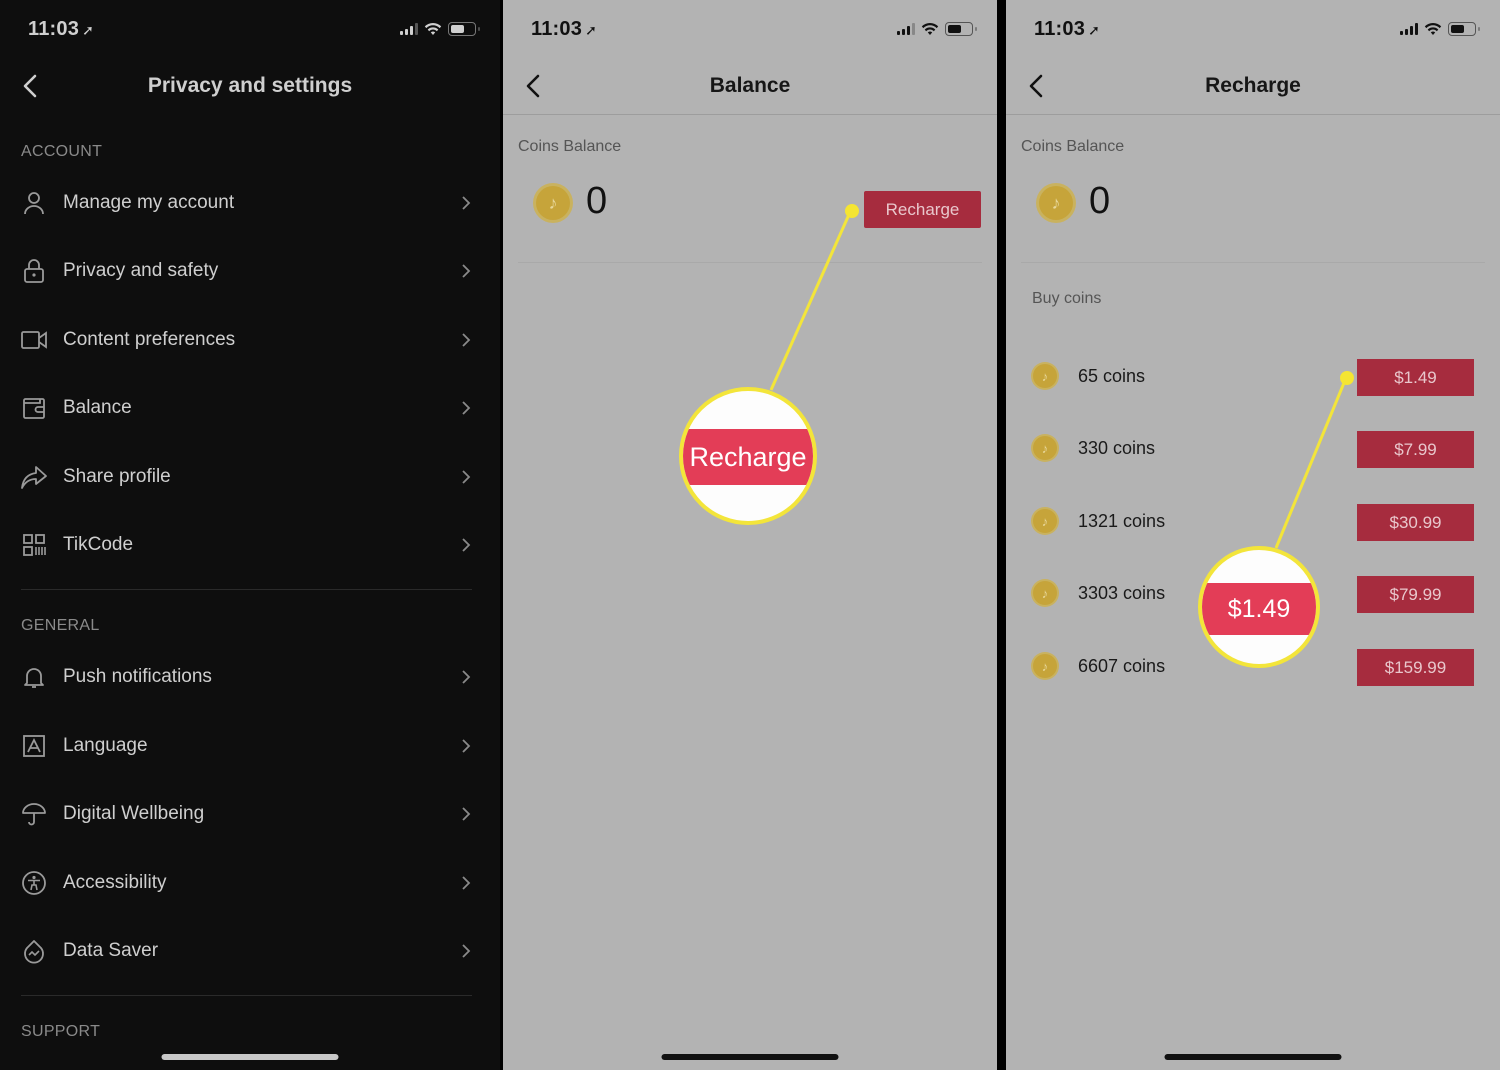 The width and height of the screenshot is (1500, 1070). Describe the element at coordinates (250, 746) in the screenshot. I see `settings-item-language: Language` at that location.